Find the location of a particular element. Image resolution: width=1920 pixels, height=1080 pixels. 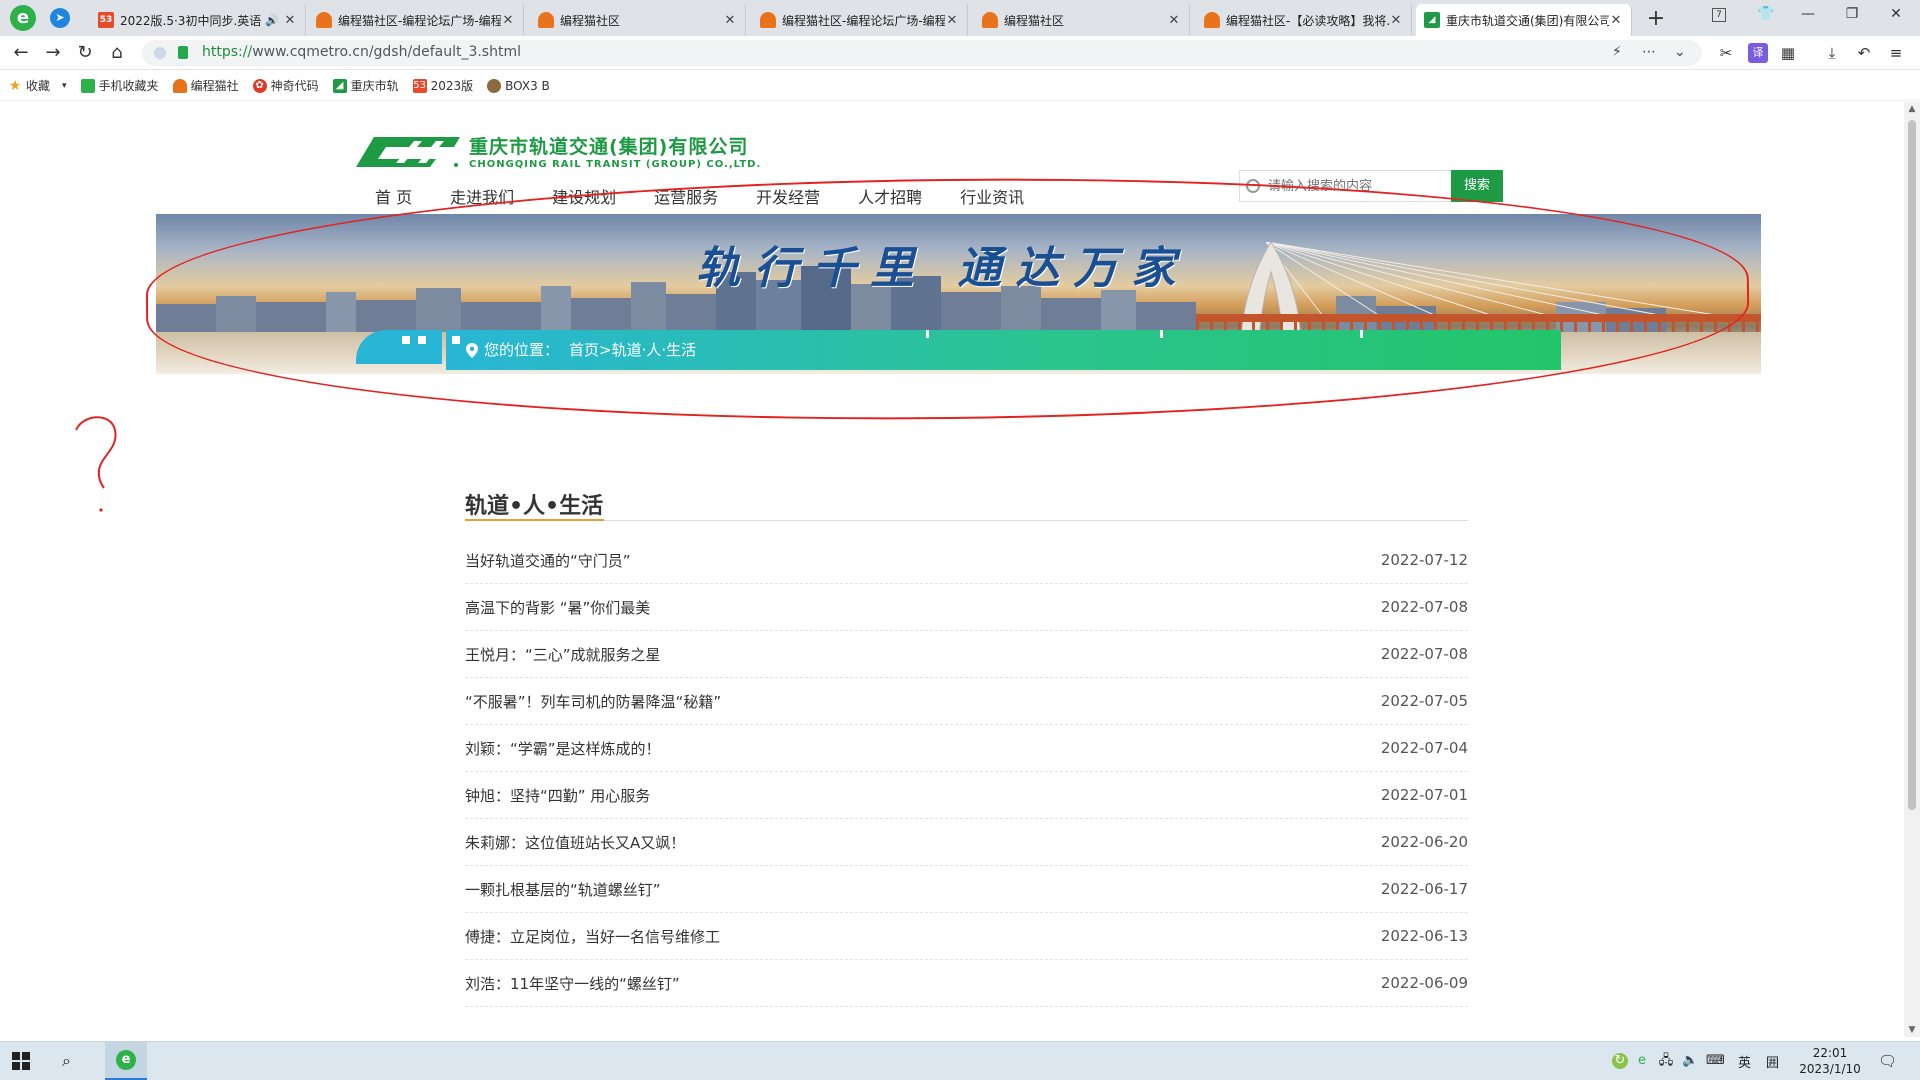

back-arrow-icon: ← is located at coordinates (21, 53).